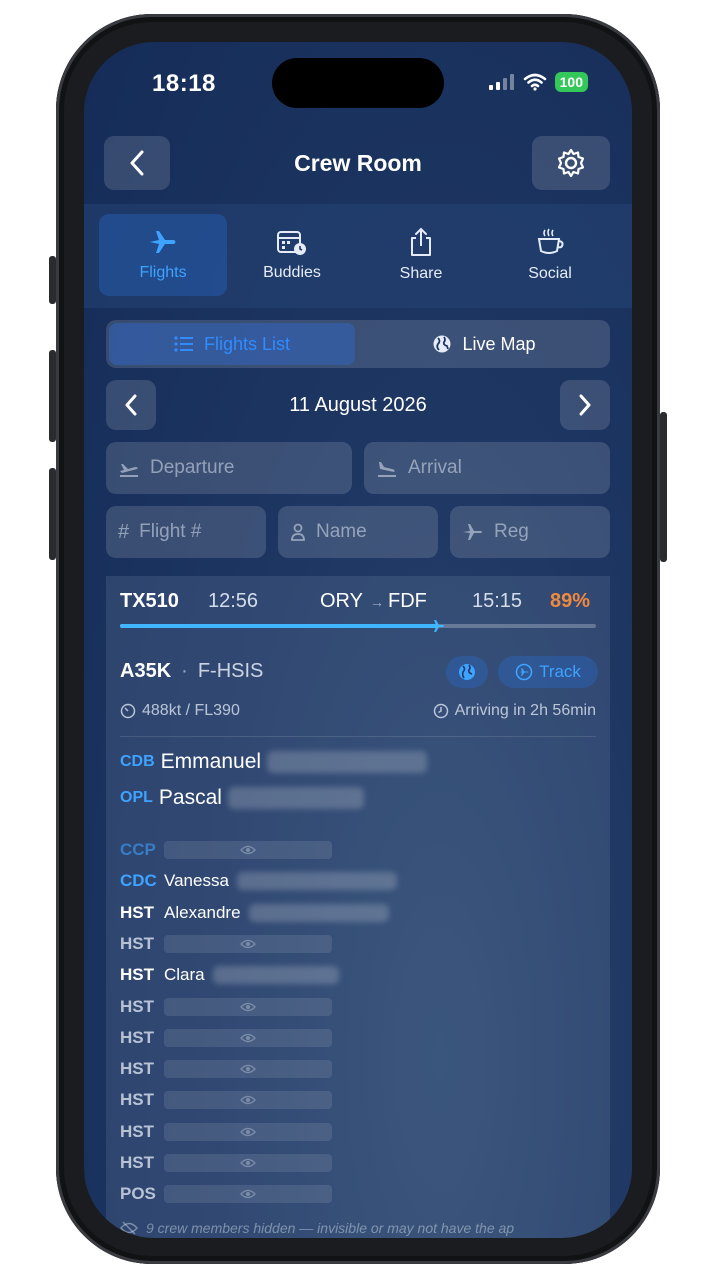  Describe the element at coordinates (191, 710) in the screenshot. I see `speed-altitude-text: 488kt / FL390` at that location.